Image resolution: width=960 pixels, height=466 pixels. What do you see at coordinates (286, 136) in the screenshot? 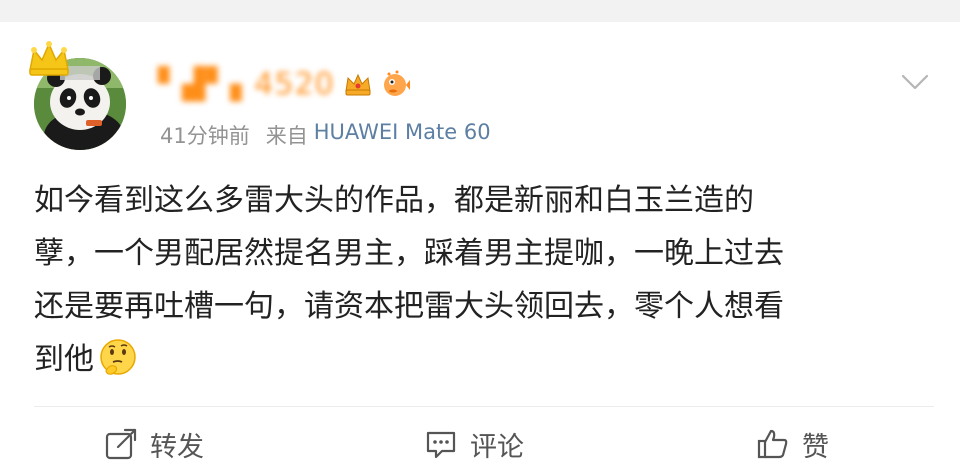
I see `source-prefix: 来自` at bounding box center [286, 136].